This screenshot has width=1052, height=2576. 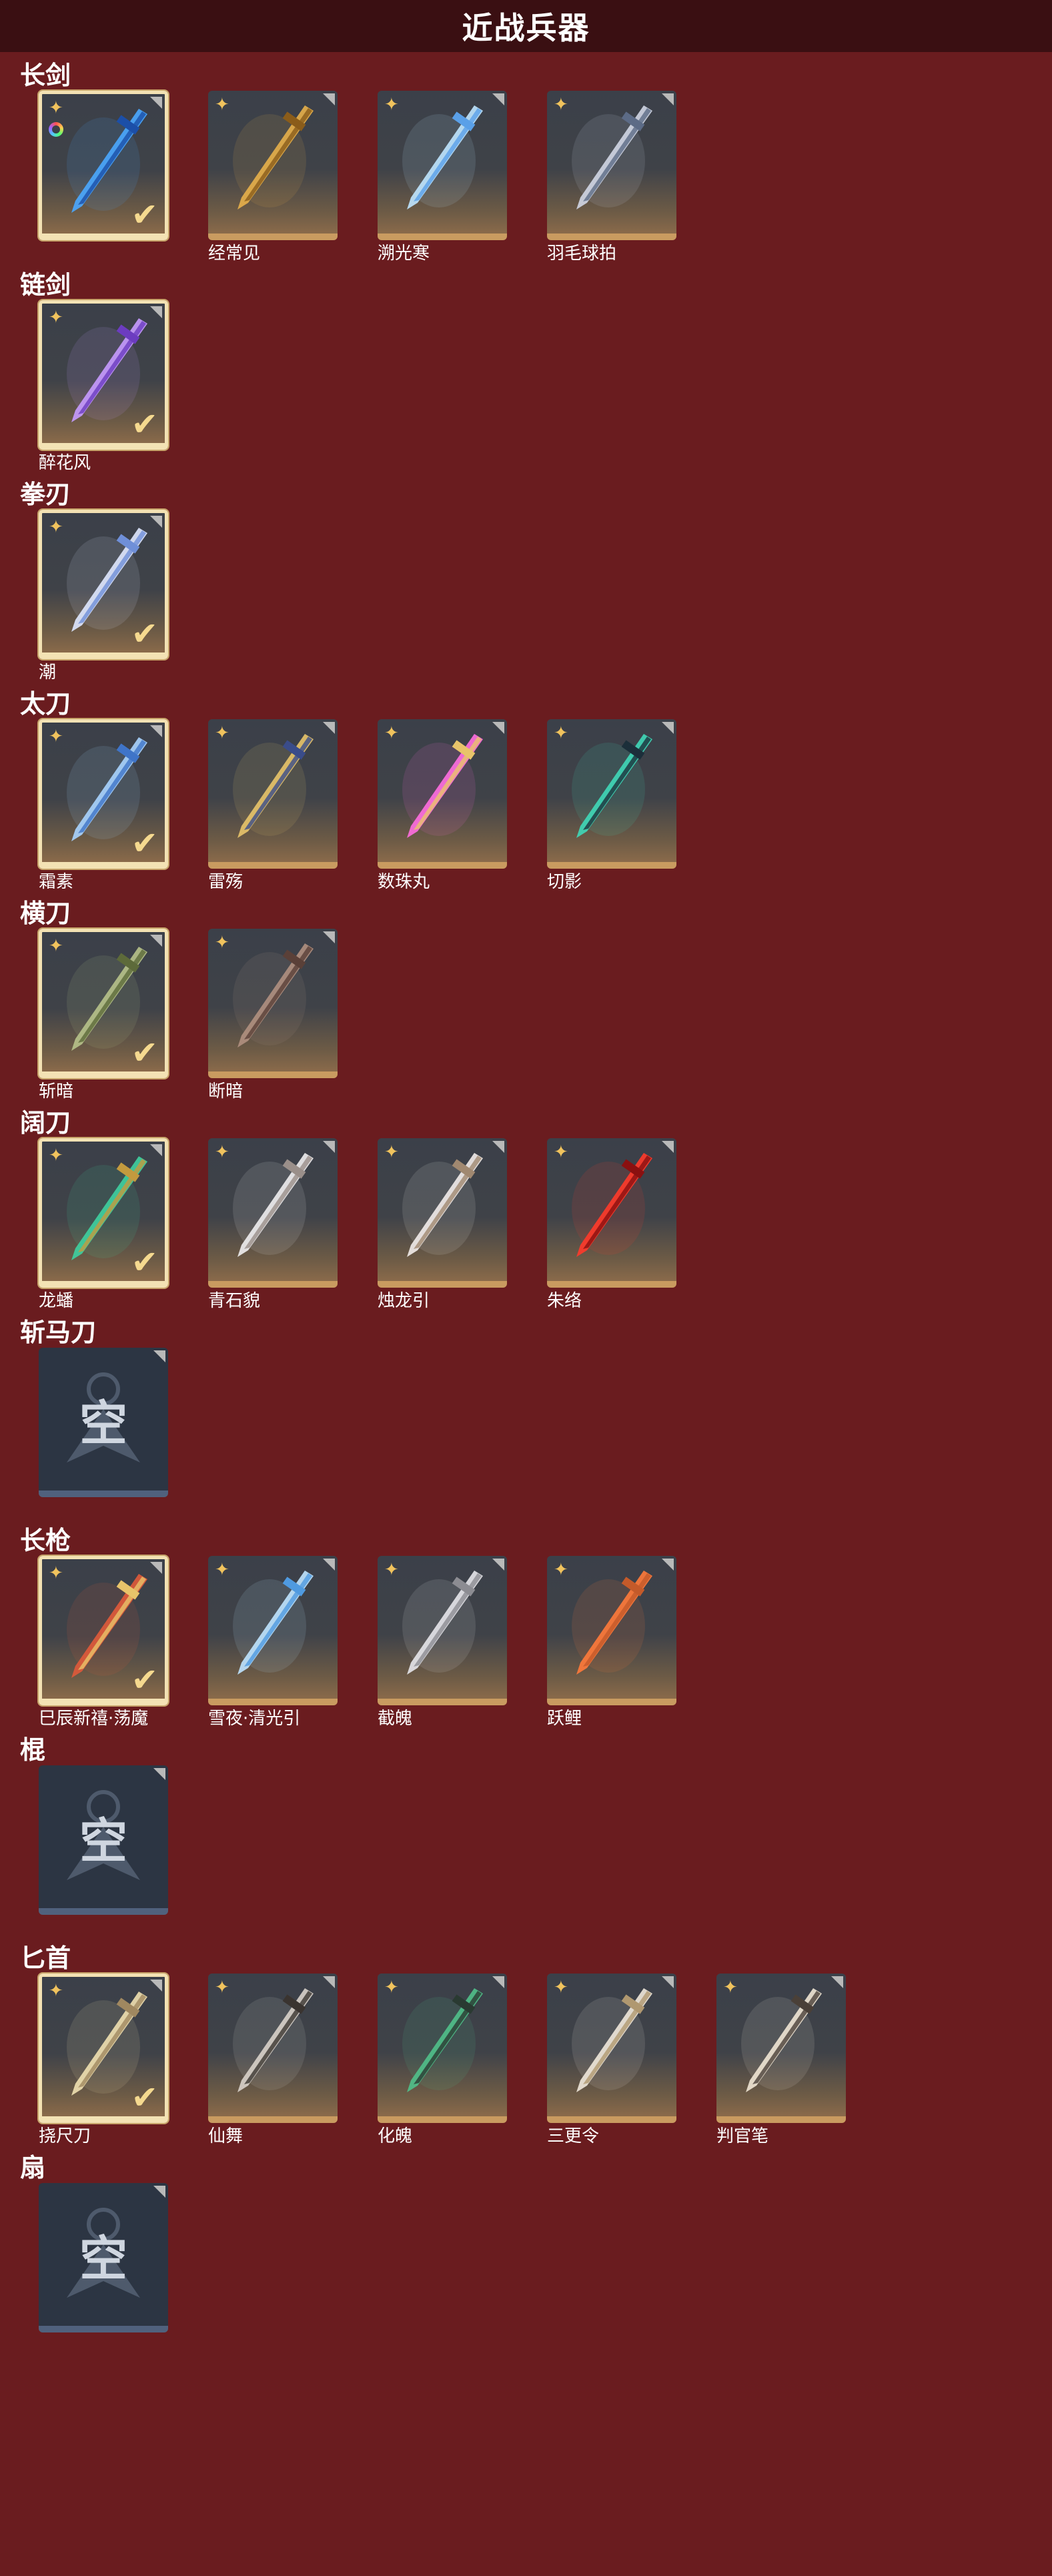 I want to click on weapon-item: ✦ ✔, so click(x=104, y=178).